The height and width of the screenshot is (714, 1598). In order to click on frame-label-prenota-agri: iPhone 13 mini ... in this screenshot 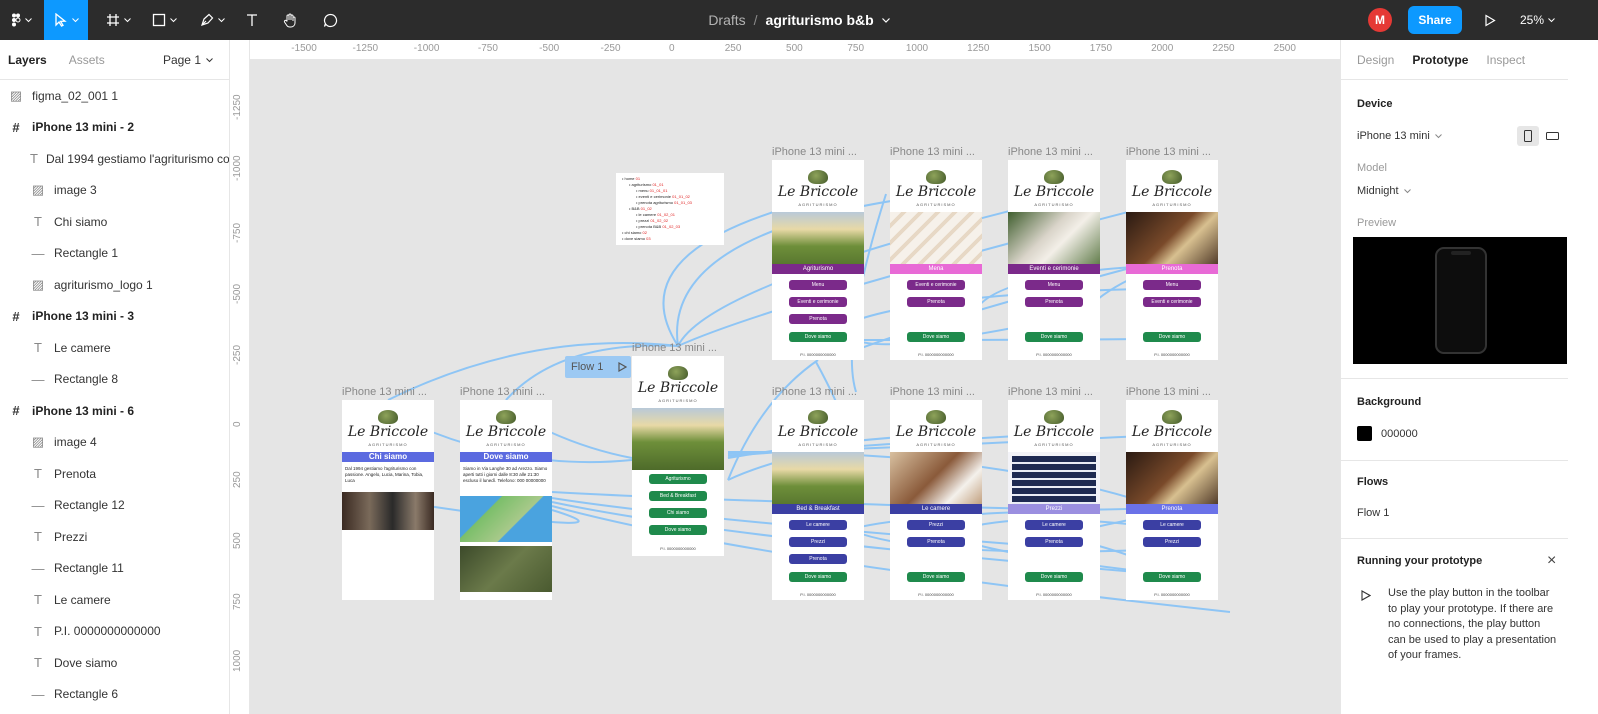, I will do `click(1168, 152)`.